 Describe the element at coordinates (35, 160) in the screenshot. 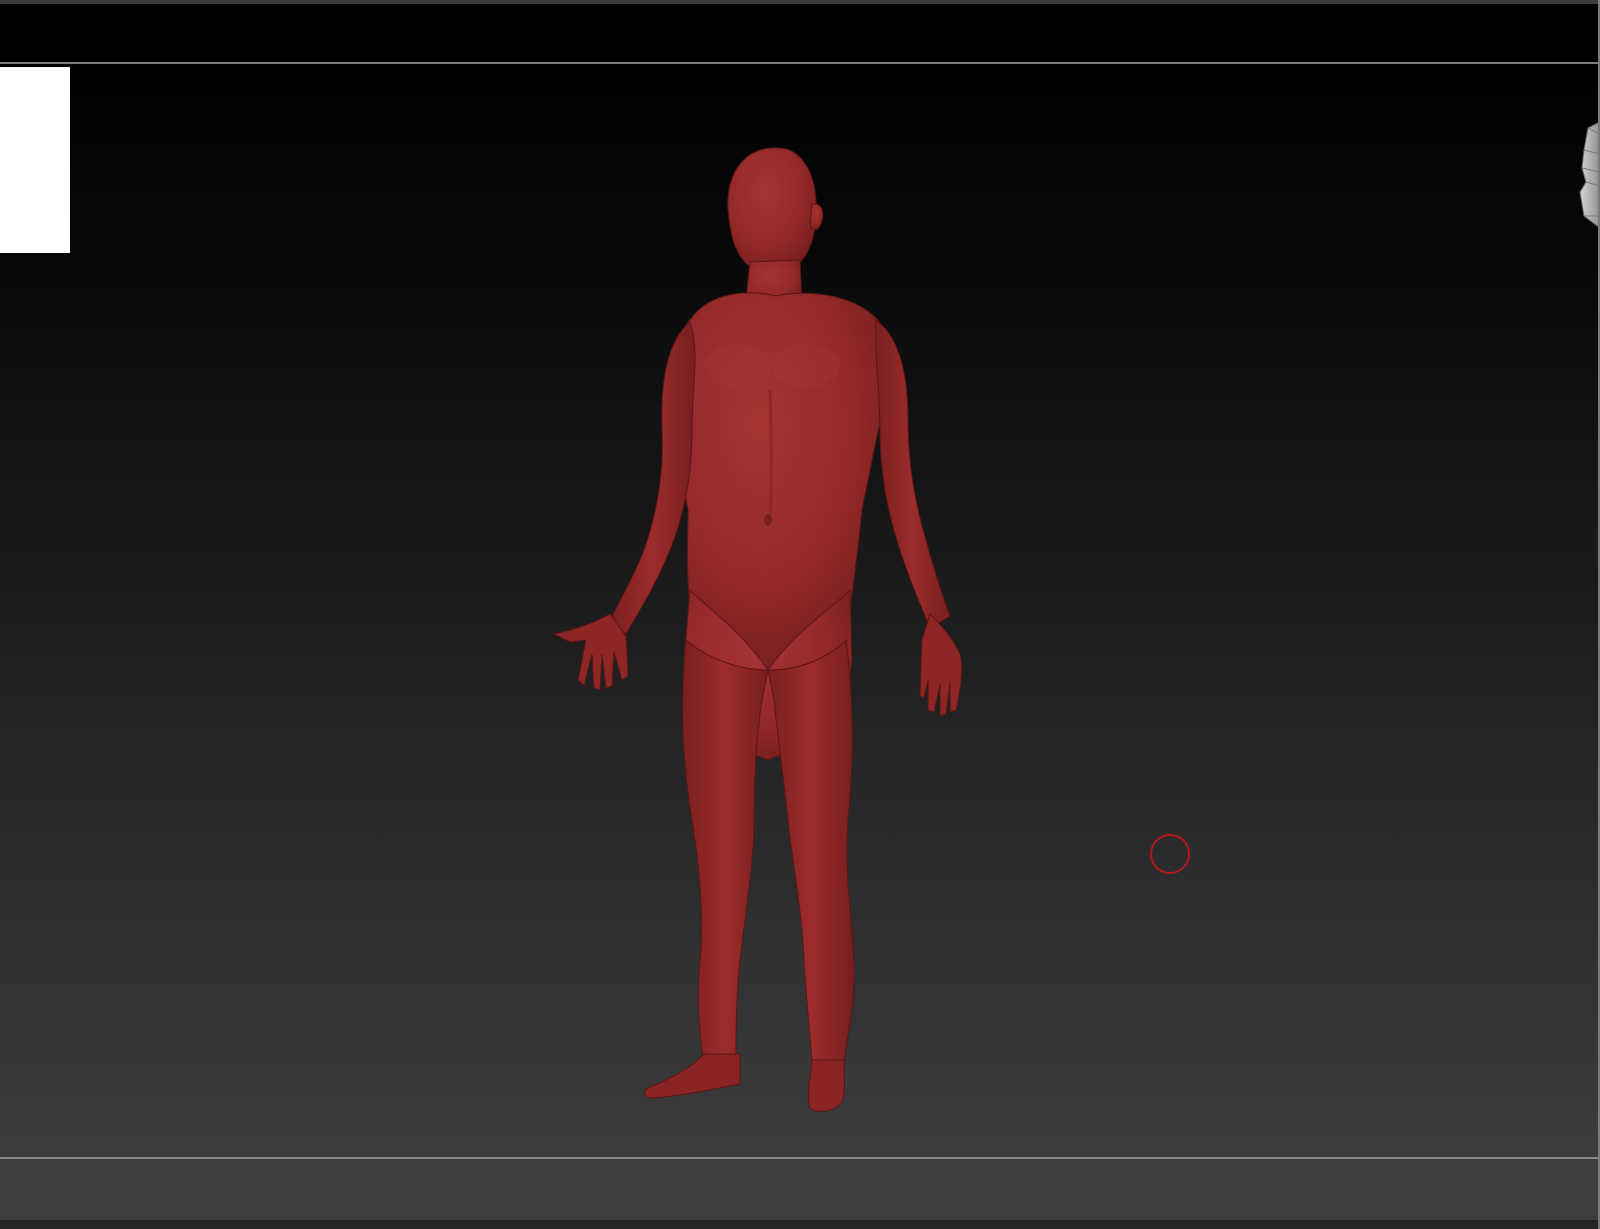

I see `left-palette-panel` at that location.